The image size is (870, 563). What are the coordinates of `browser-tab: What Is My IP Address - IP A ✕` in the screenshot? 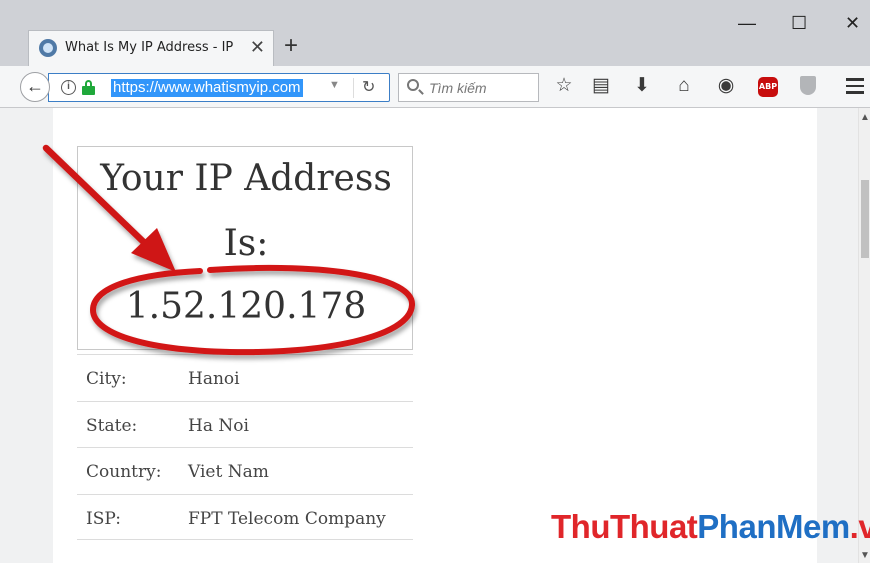 It's located at (151, 48).